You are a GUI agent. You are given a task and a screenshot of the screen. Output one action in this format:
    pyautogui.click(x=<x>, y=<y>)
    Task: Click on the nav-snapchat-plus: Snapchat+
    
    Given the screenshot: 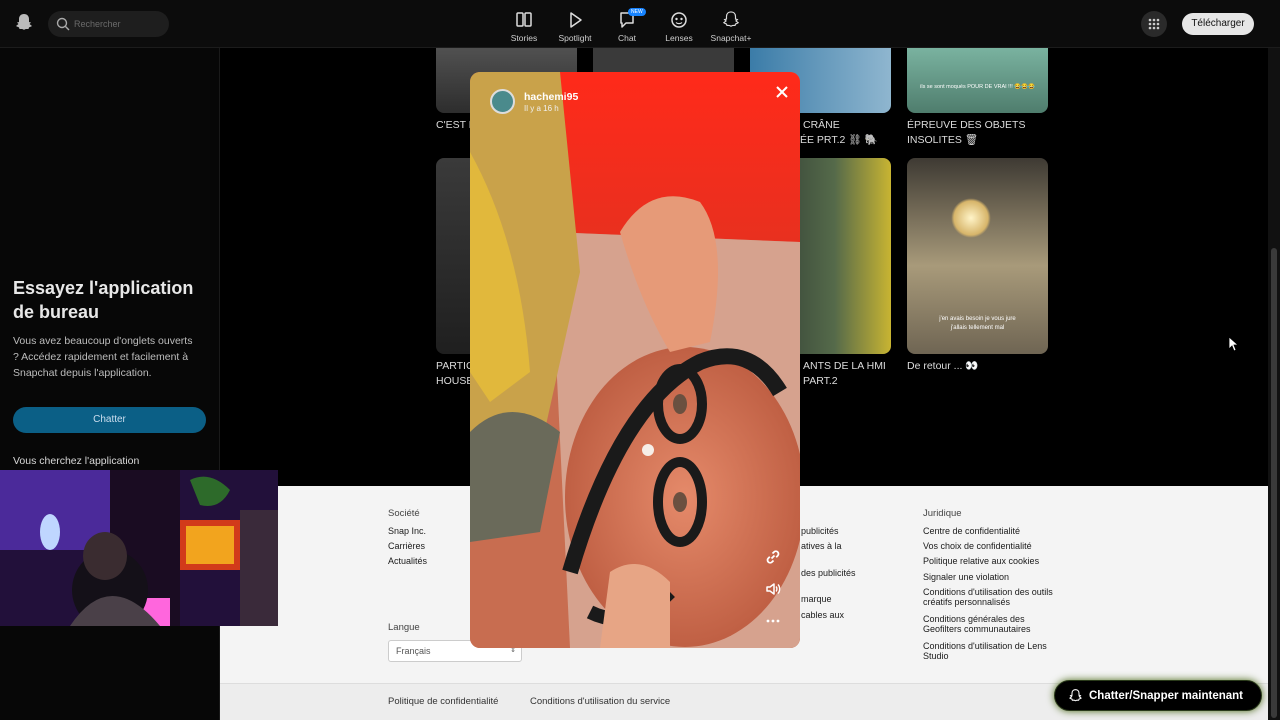 What is the action you would take?
    pyautogui.click(x=731, y=27)
    